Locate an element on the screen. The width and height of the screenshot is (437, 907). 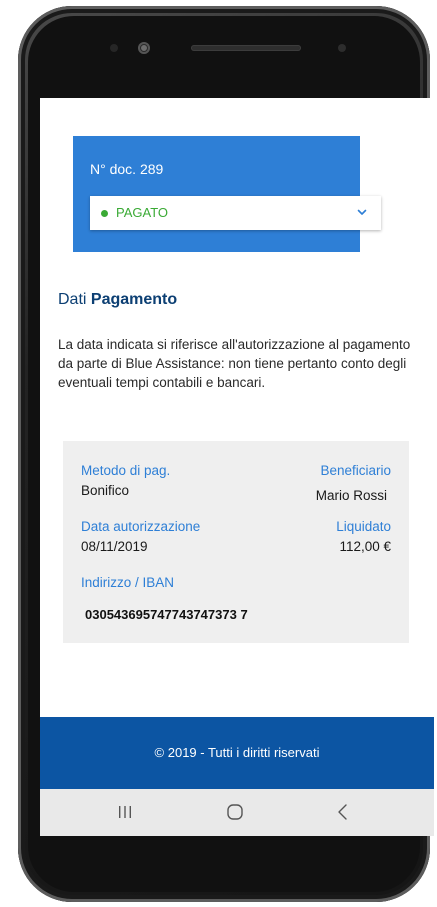
light-sensor is located at coordinates (342, 48).